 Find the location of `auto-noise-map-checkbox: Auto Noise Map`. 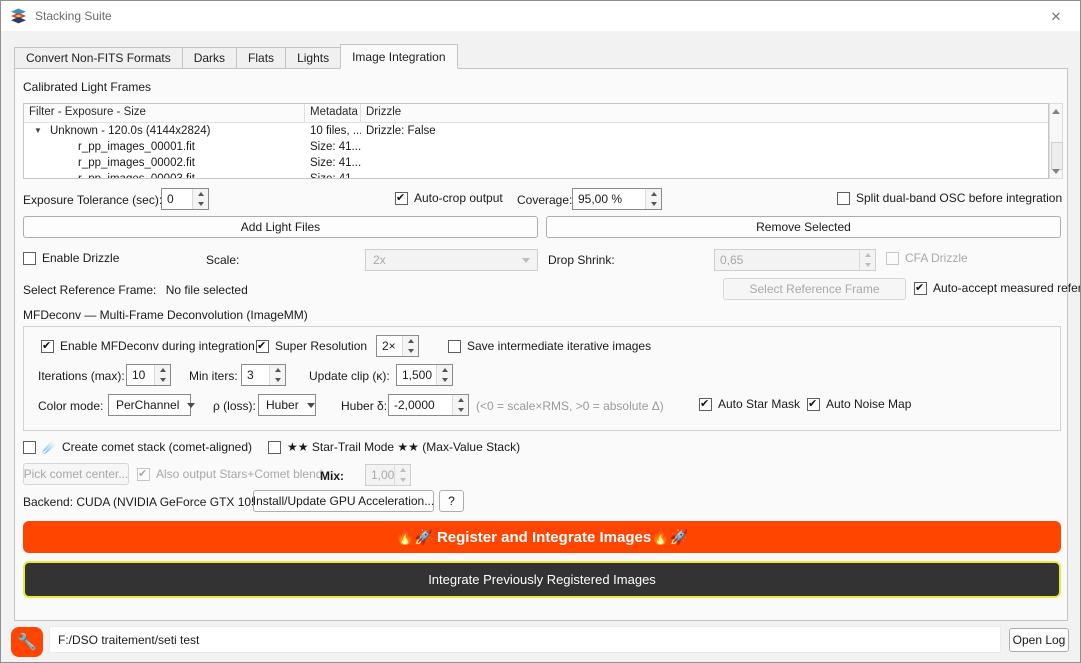

auto-noise-map-checkbox: Auto Noise Map is located at coordinates (859, 404).